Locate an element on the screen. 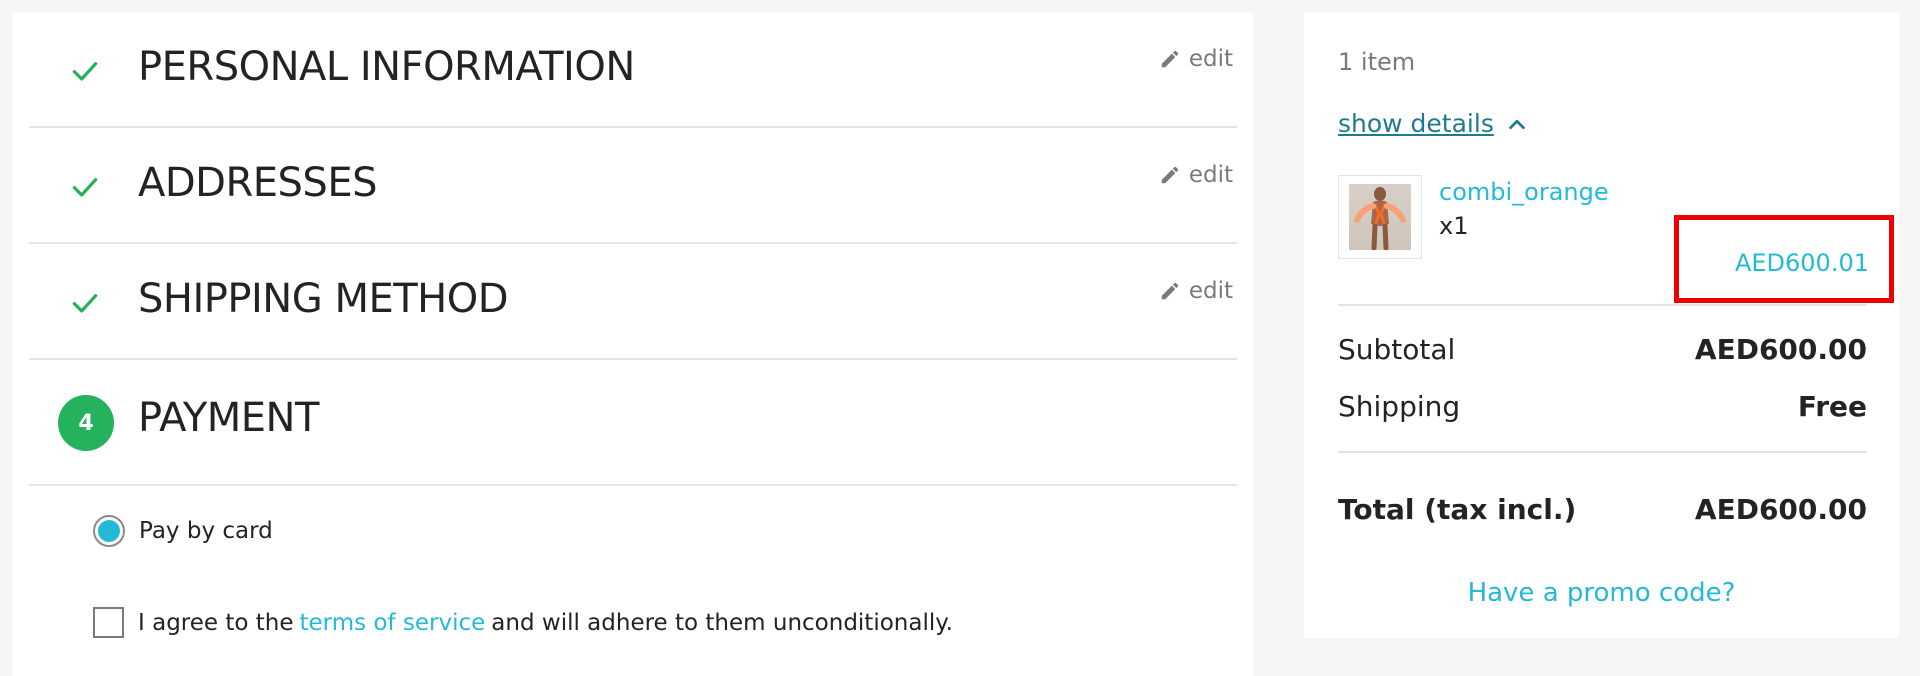 The height and width of the screenshot is (676, 1920). product-quantity: x1 is located at coordinates (1454, 226).